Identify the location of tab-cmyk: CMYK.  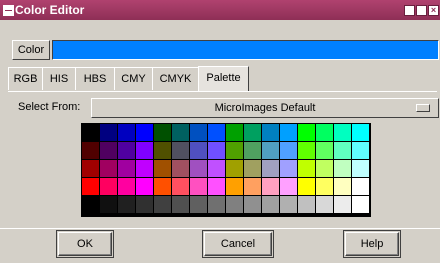
(175, 78).